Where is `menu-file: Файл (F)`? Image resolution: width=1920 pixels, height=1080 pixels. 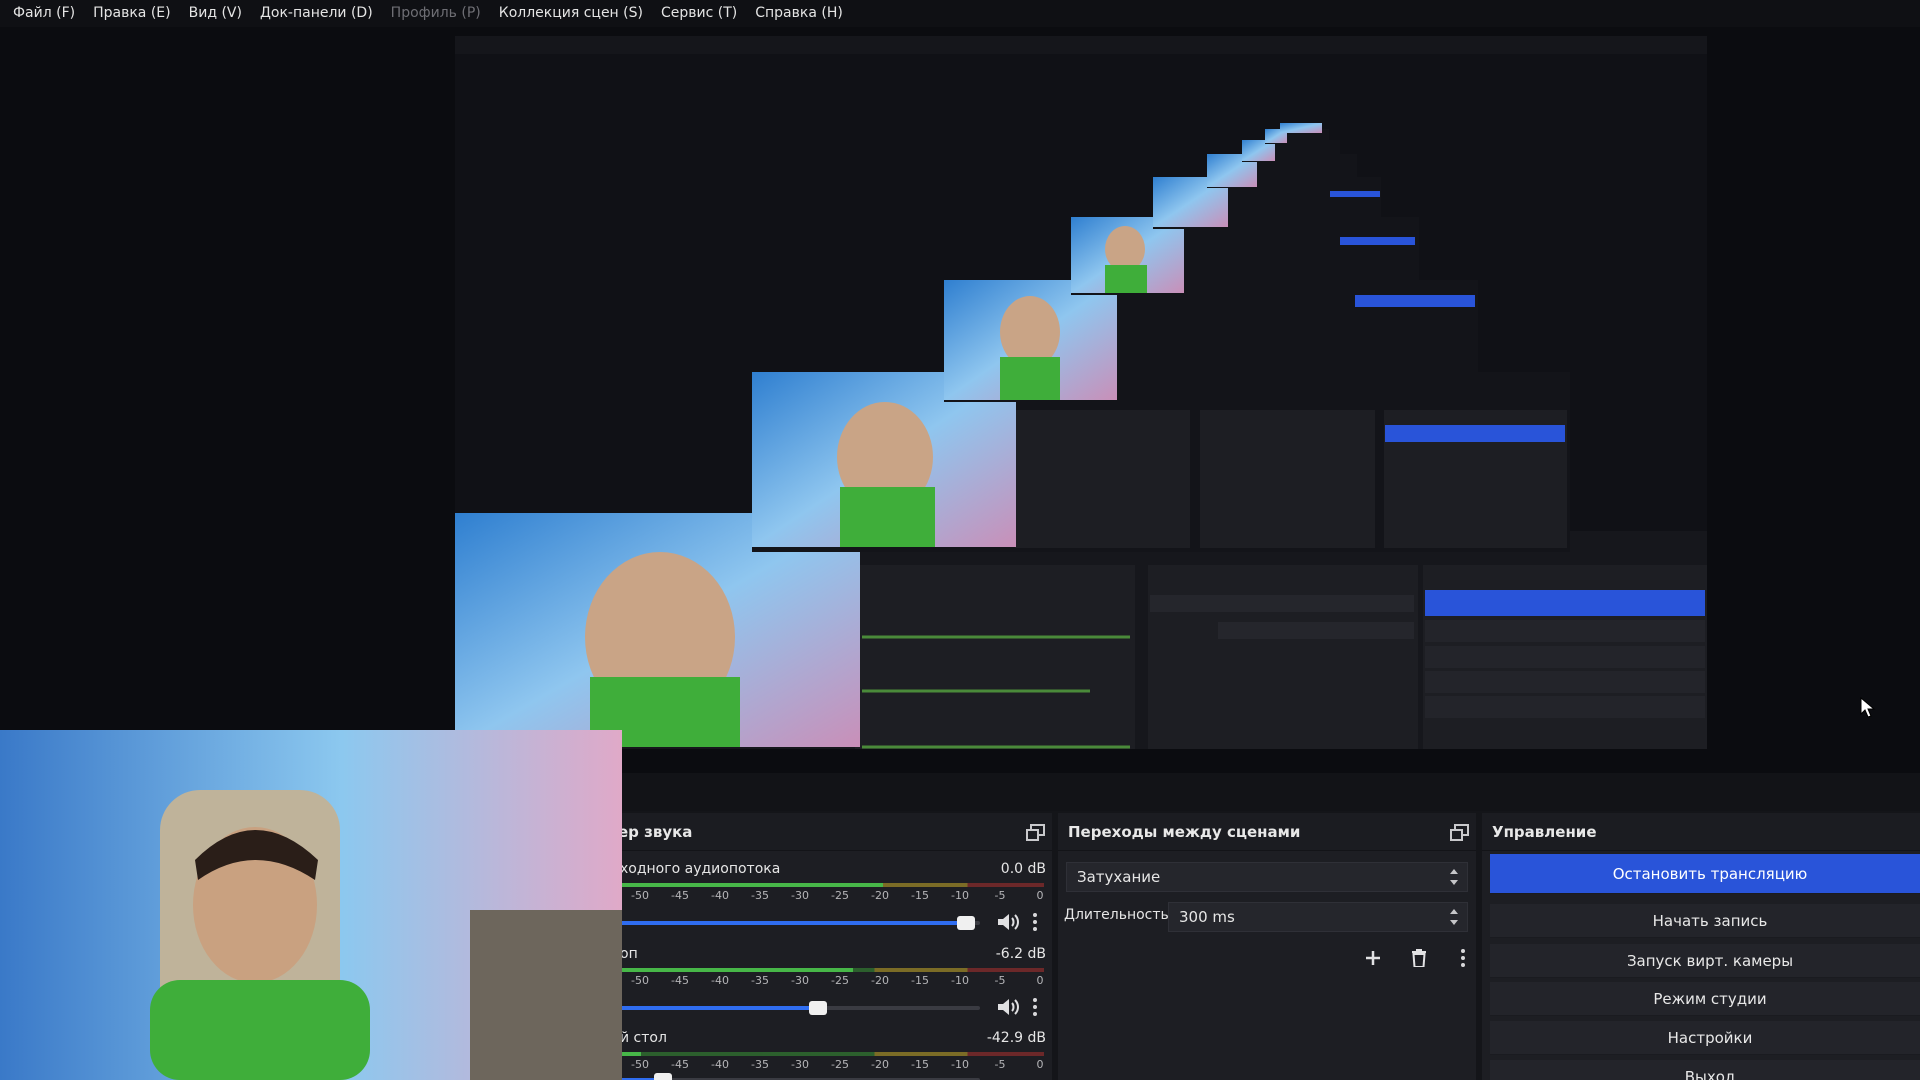 menu-file: Файл (F) is located at coordinates (44, 13).